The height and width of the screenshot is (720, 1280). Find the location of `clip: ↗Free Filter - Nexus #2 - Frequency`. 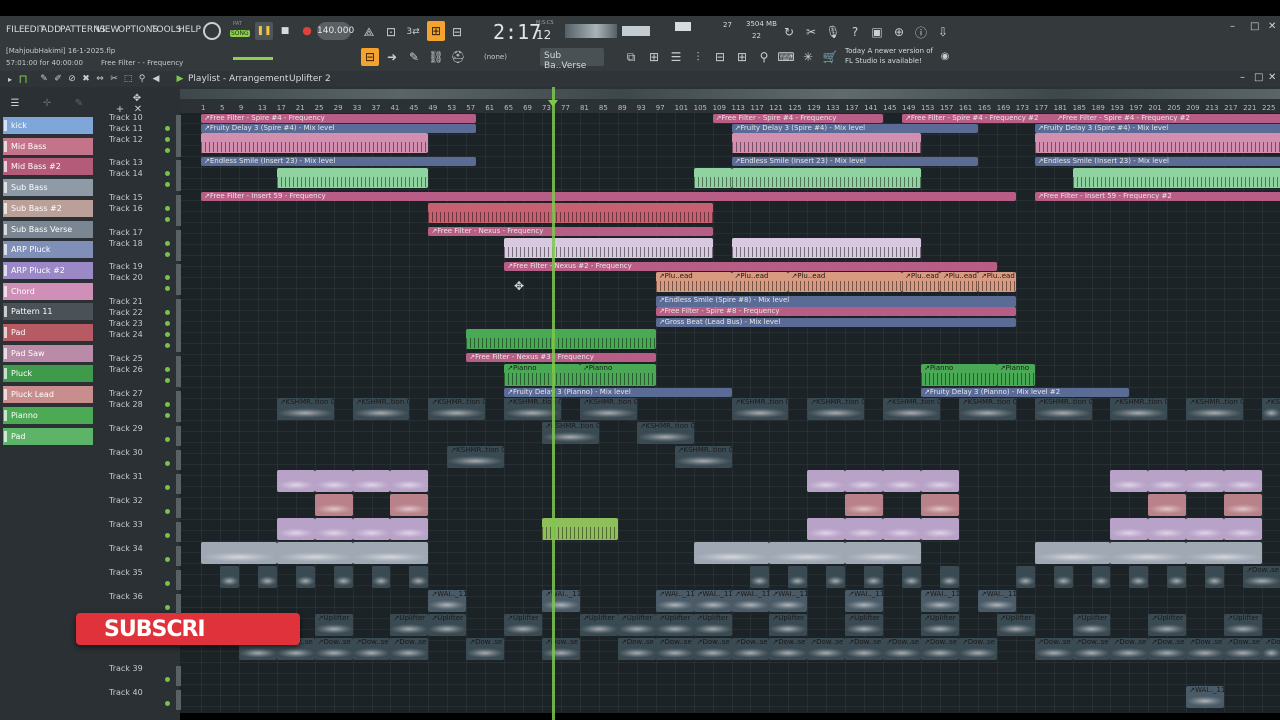

clip: ↗Free Filter - Nexus #2 - Frequency is located at coordinates (750, 266).